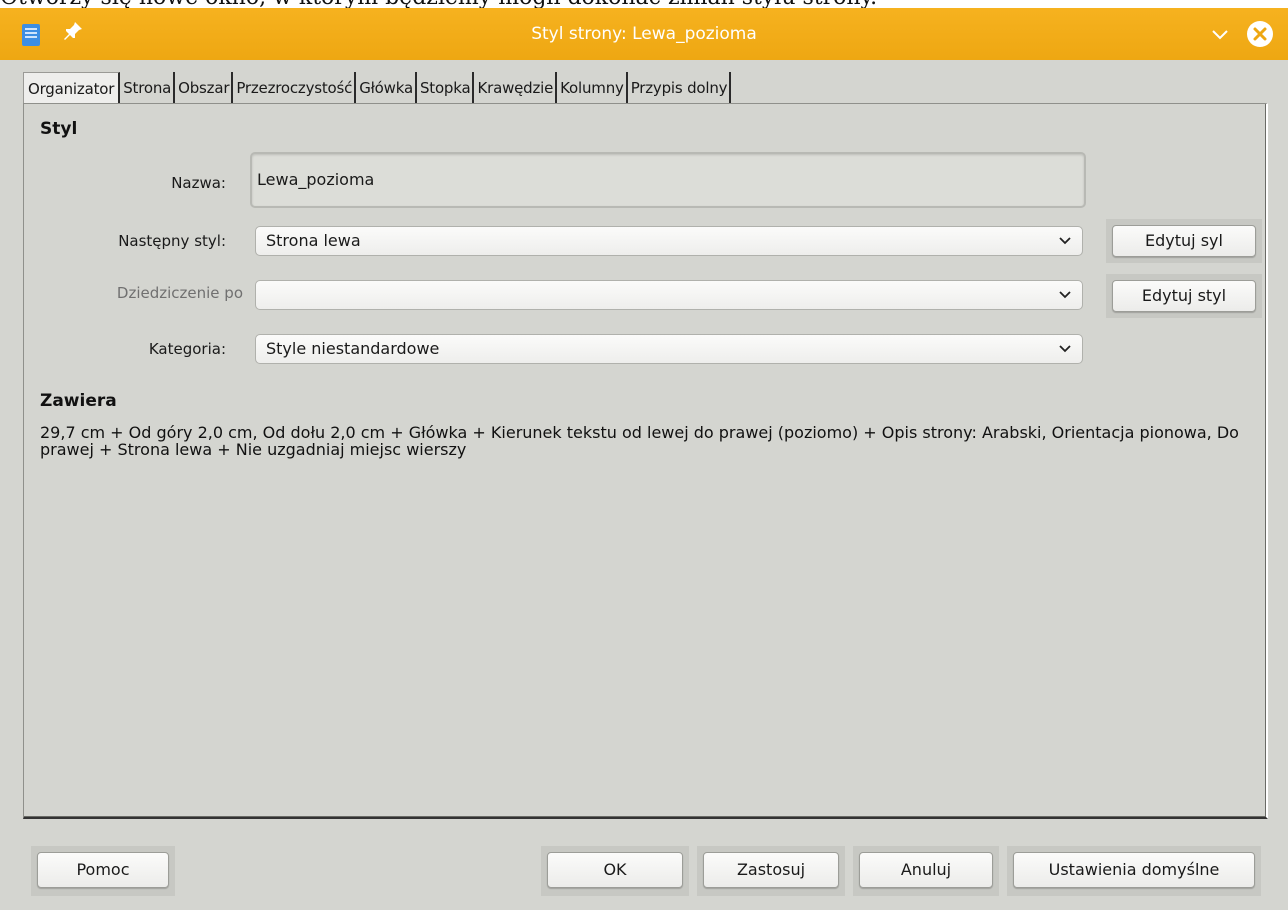  I want to click on reset-defaults-button: Ustawienia domyślne, so click(1134, 870).